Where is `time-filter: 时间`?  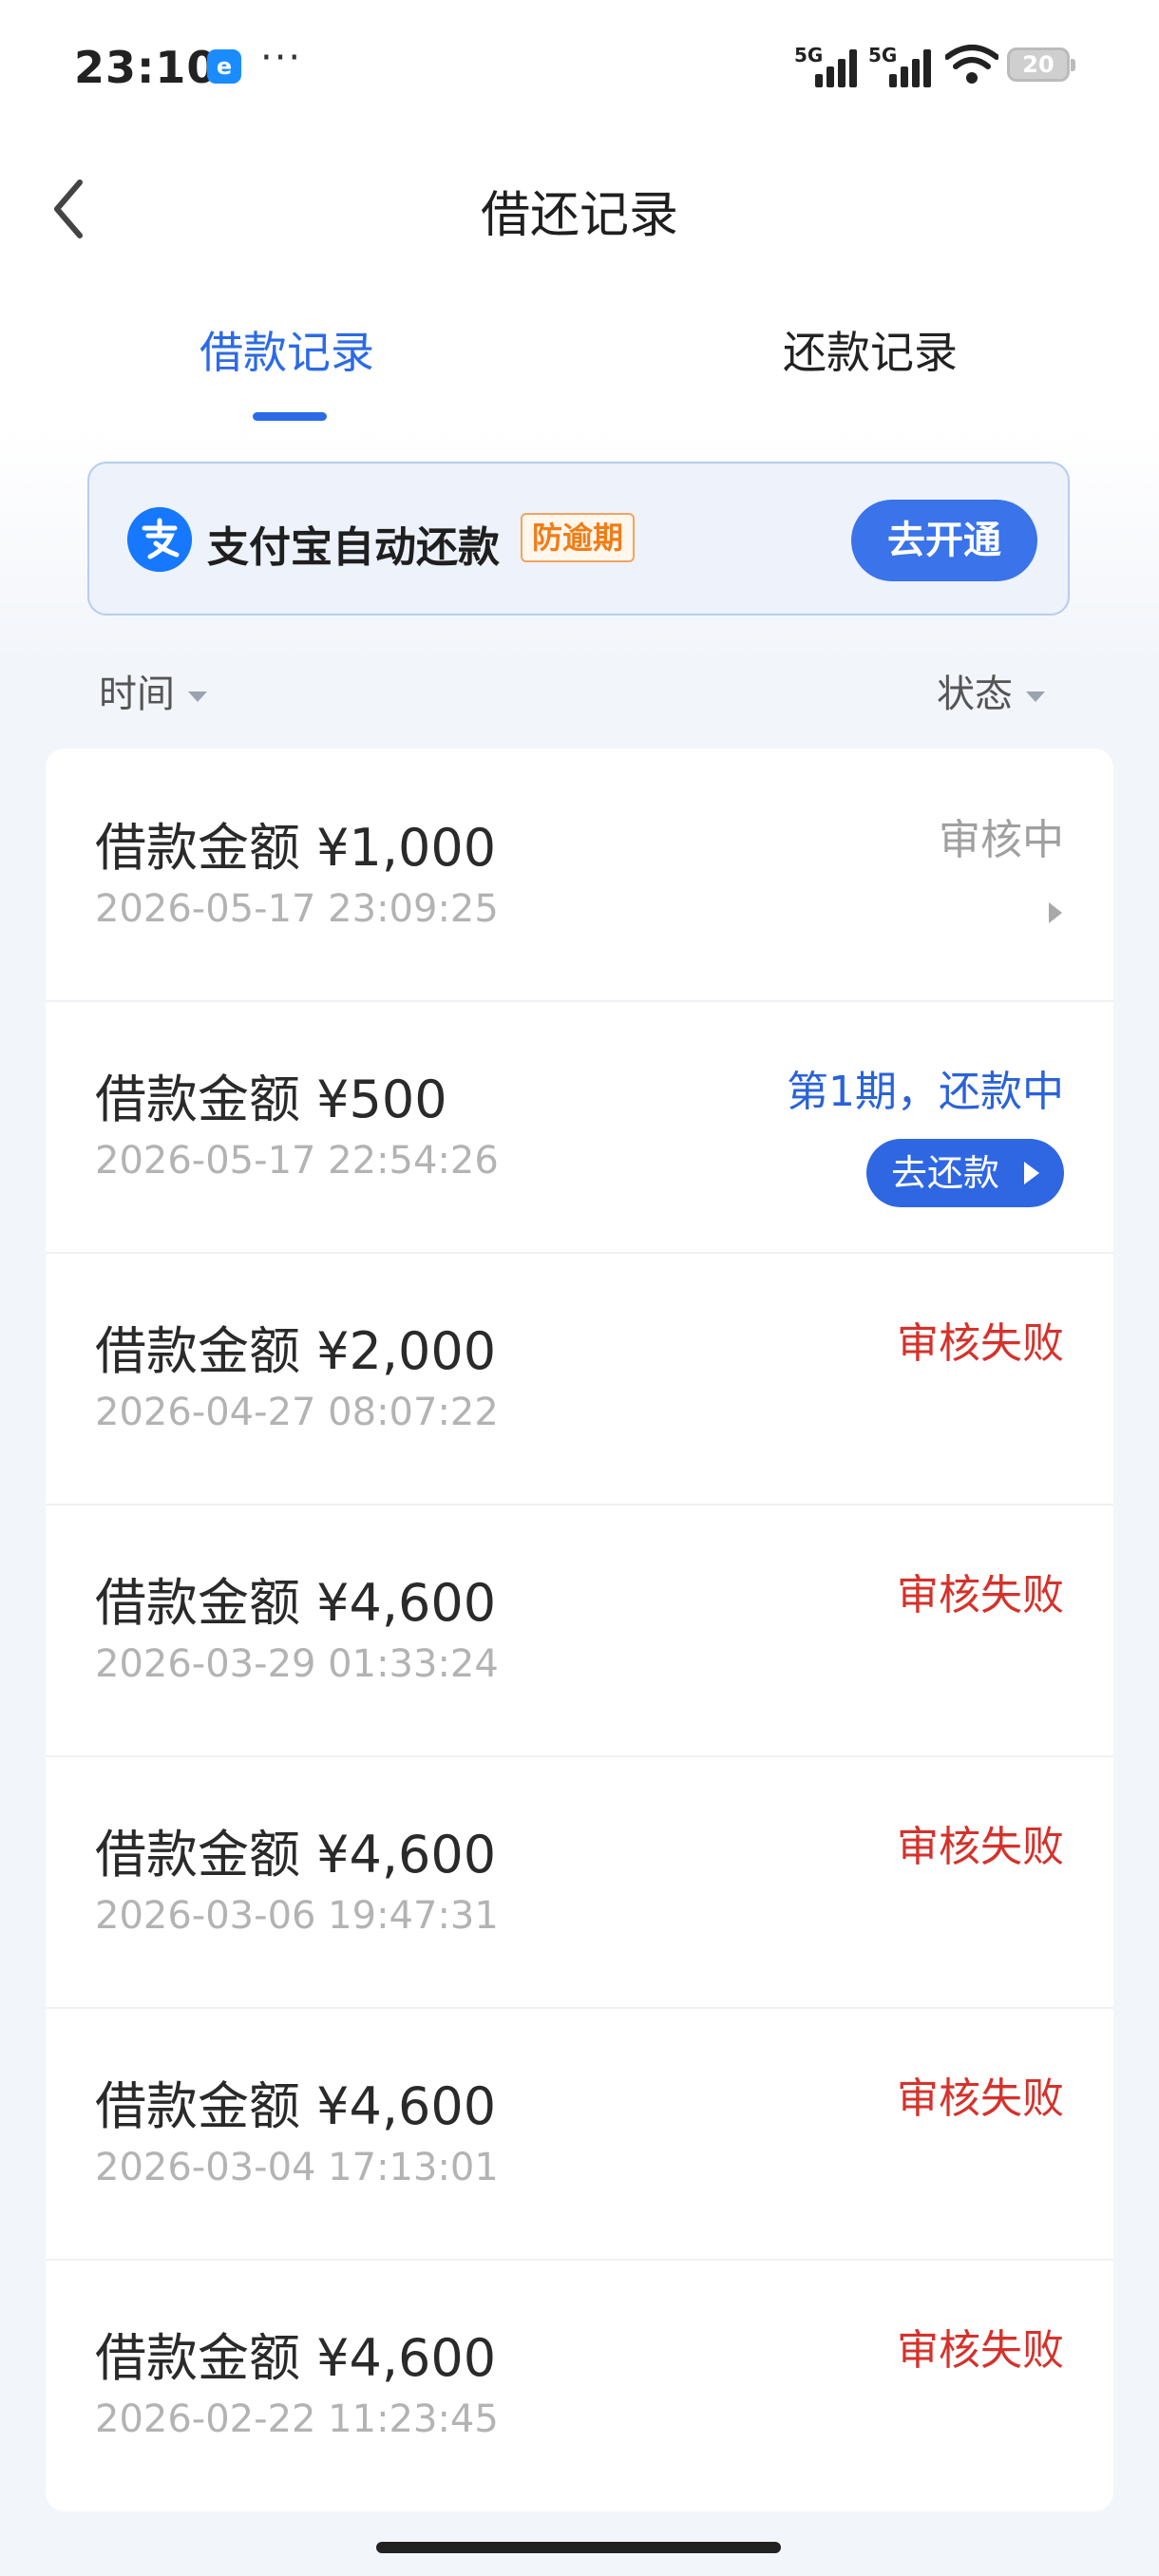
time-filter: 时间 is located at coordinates (153, 690).